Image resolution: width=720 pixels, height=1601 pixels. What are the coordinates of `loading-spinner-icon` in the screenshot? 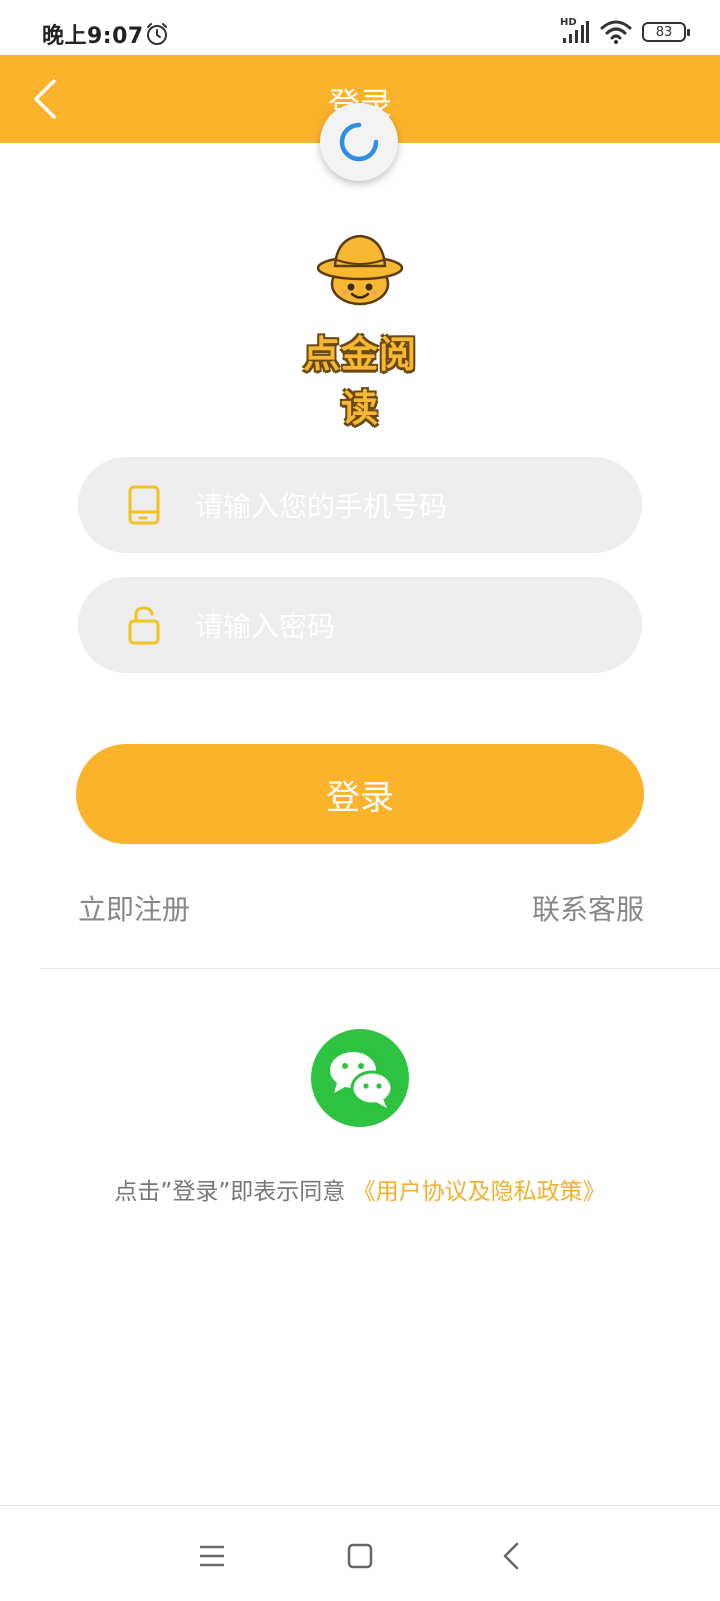 It's located at (359, 142).